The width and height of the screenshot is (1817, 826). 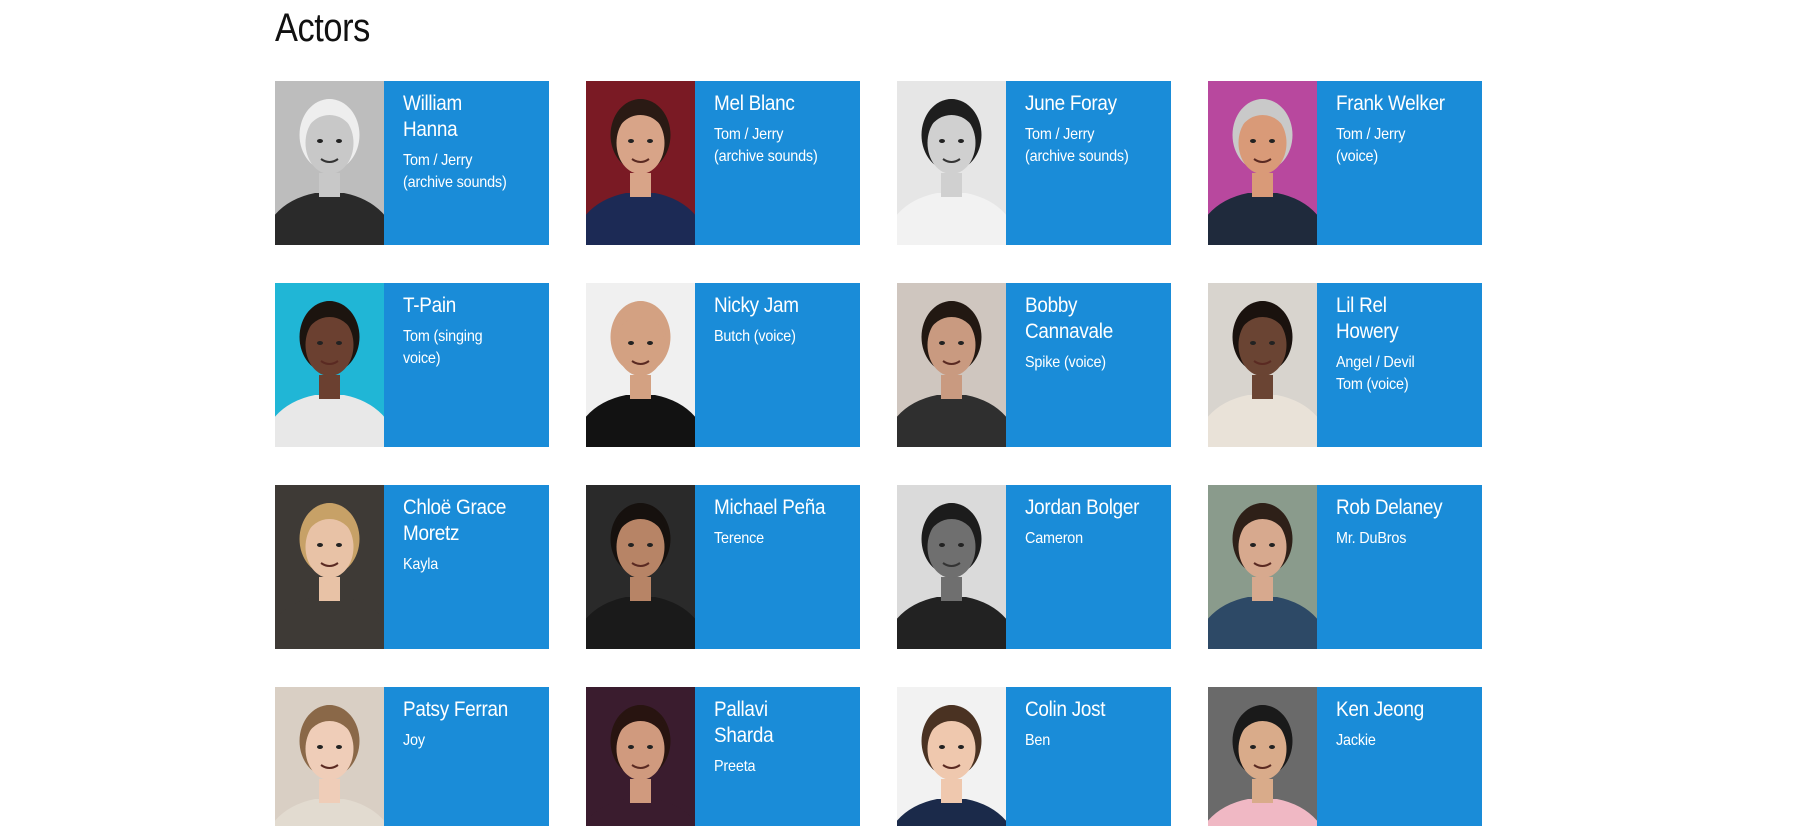 I want to click on actor-role: Ben, so click(x=1038, y=740).